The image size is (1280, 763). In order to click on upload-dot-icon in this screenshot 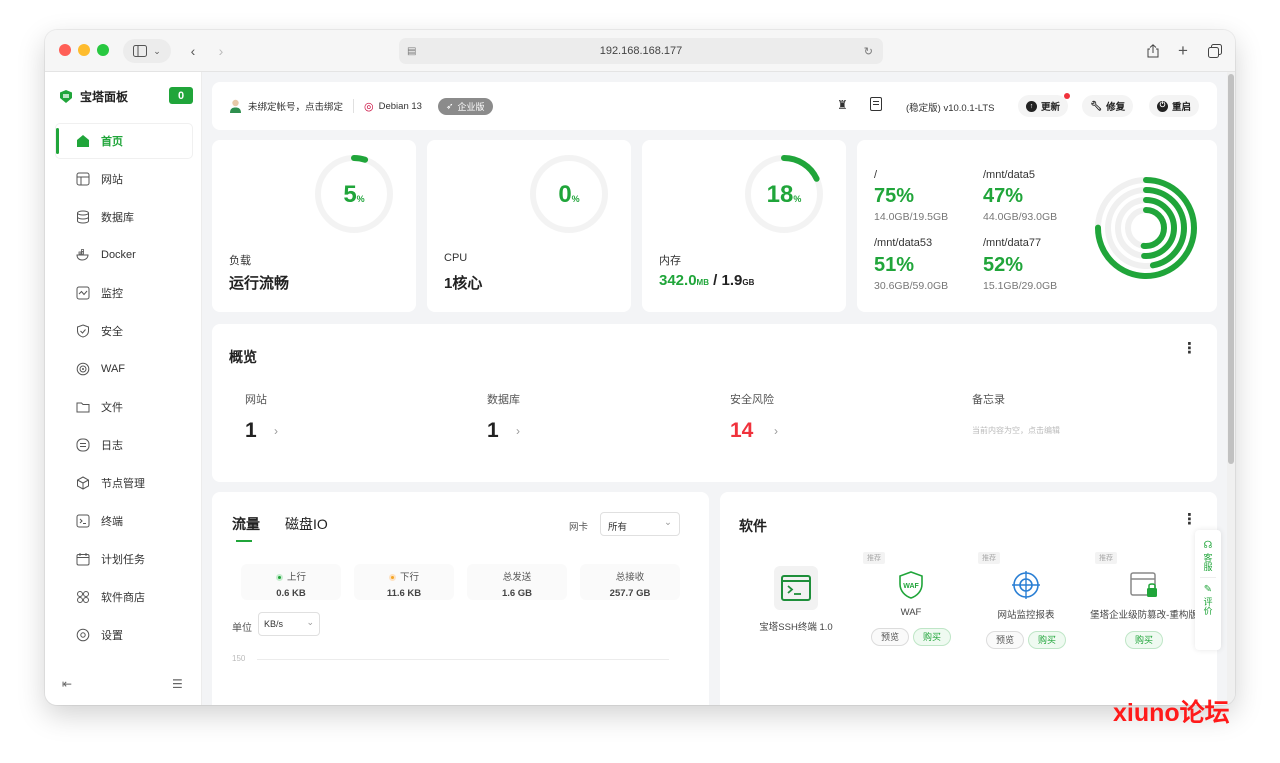, I will do `click(279, 577)`.